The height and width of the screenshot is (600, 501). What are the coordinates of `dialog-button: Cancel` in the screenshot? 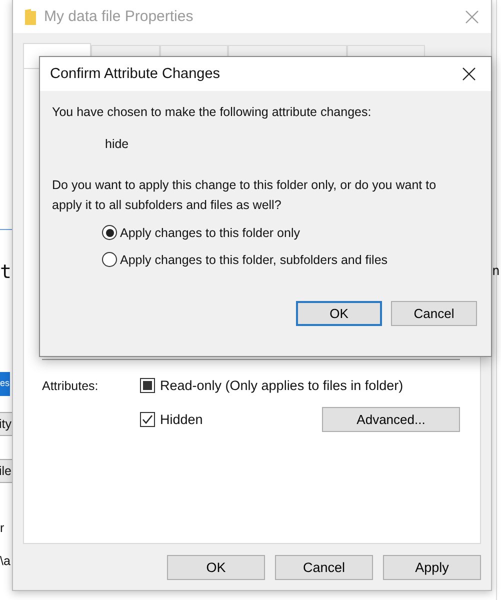 It's located at (434, 313).